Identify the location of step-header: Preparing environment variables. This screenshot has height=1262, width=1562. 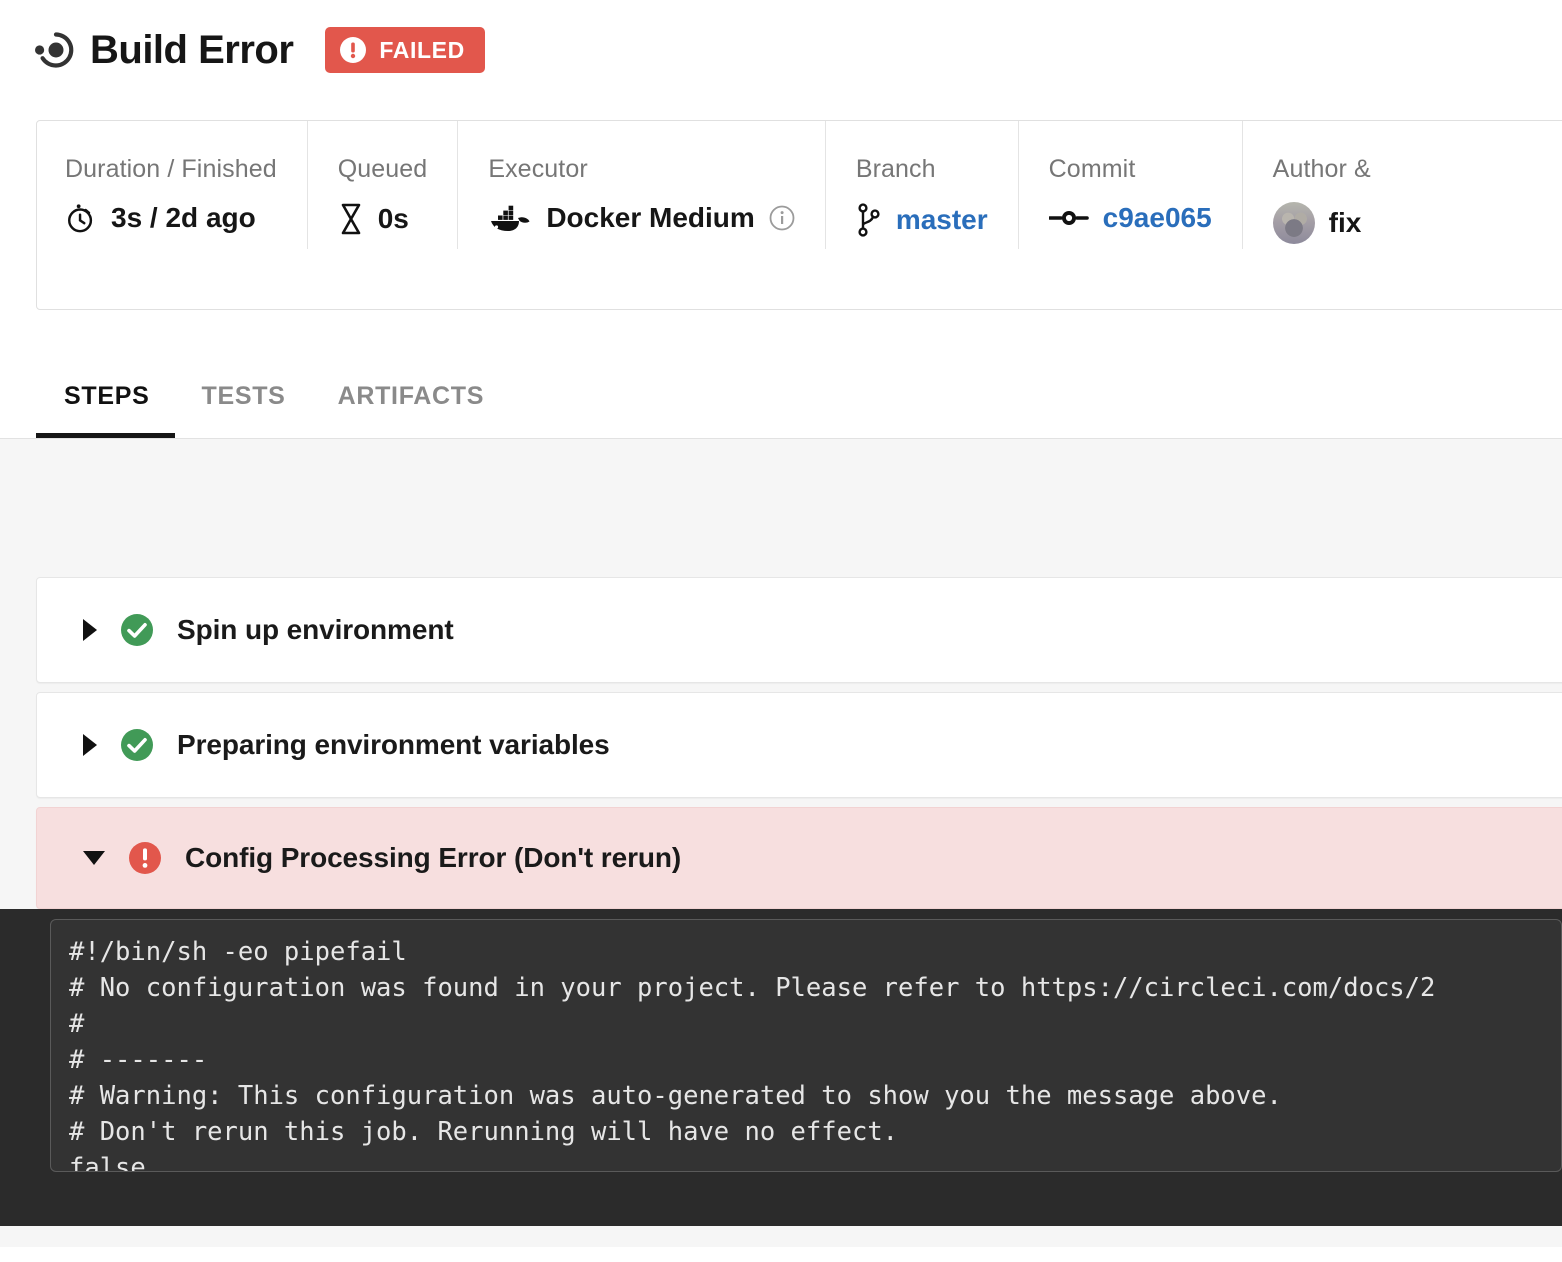
(799, 745).